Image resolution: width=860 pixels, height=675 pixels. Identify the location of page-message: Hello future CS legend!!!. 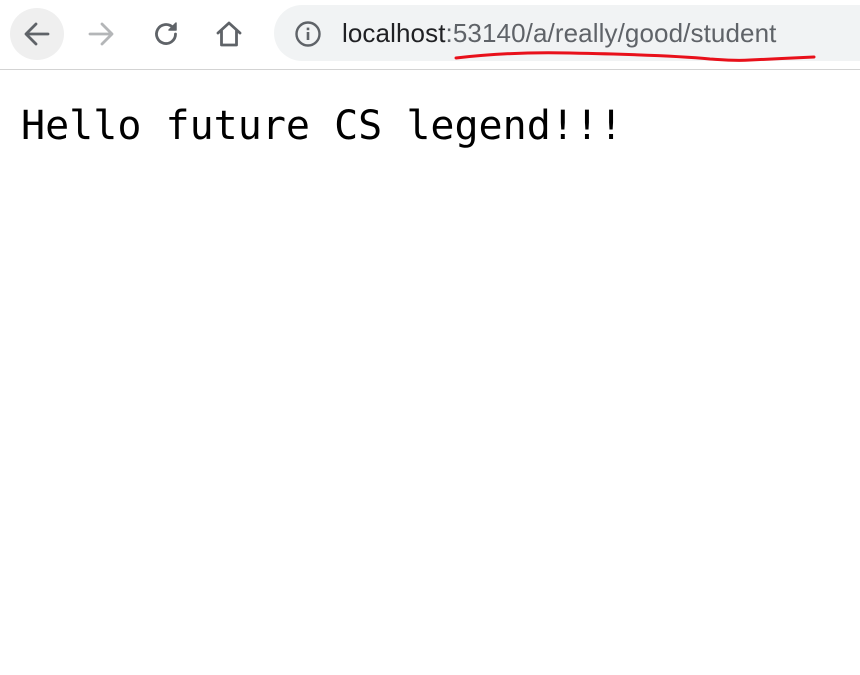
(322, 126).